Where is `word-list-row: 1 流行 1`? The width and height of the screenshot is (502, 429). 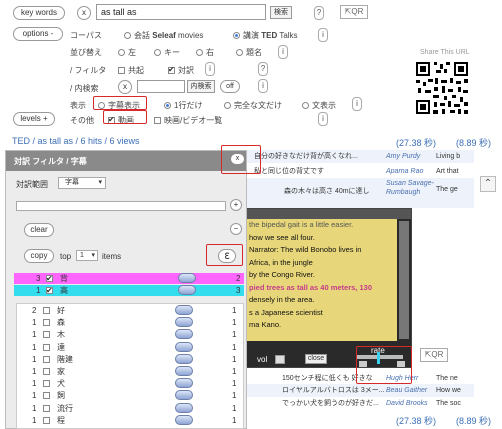 word-list-row: 1 流行 1 is located at coordinates (130, 408).